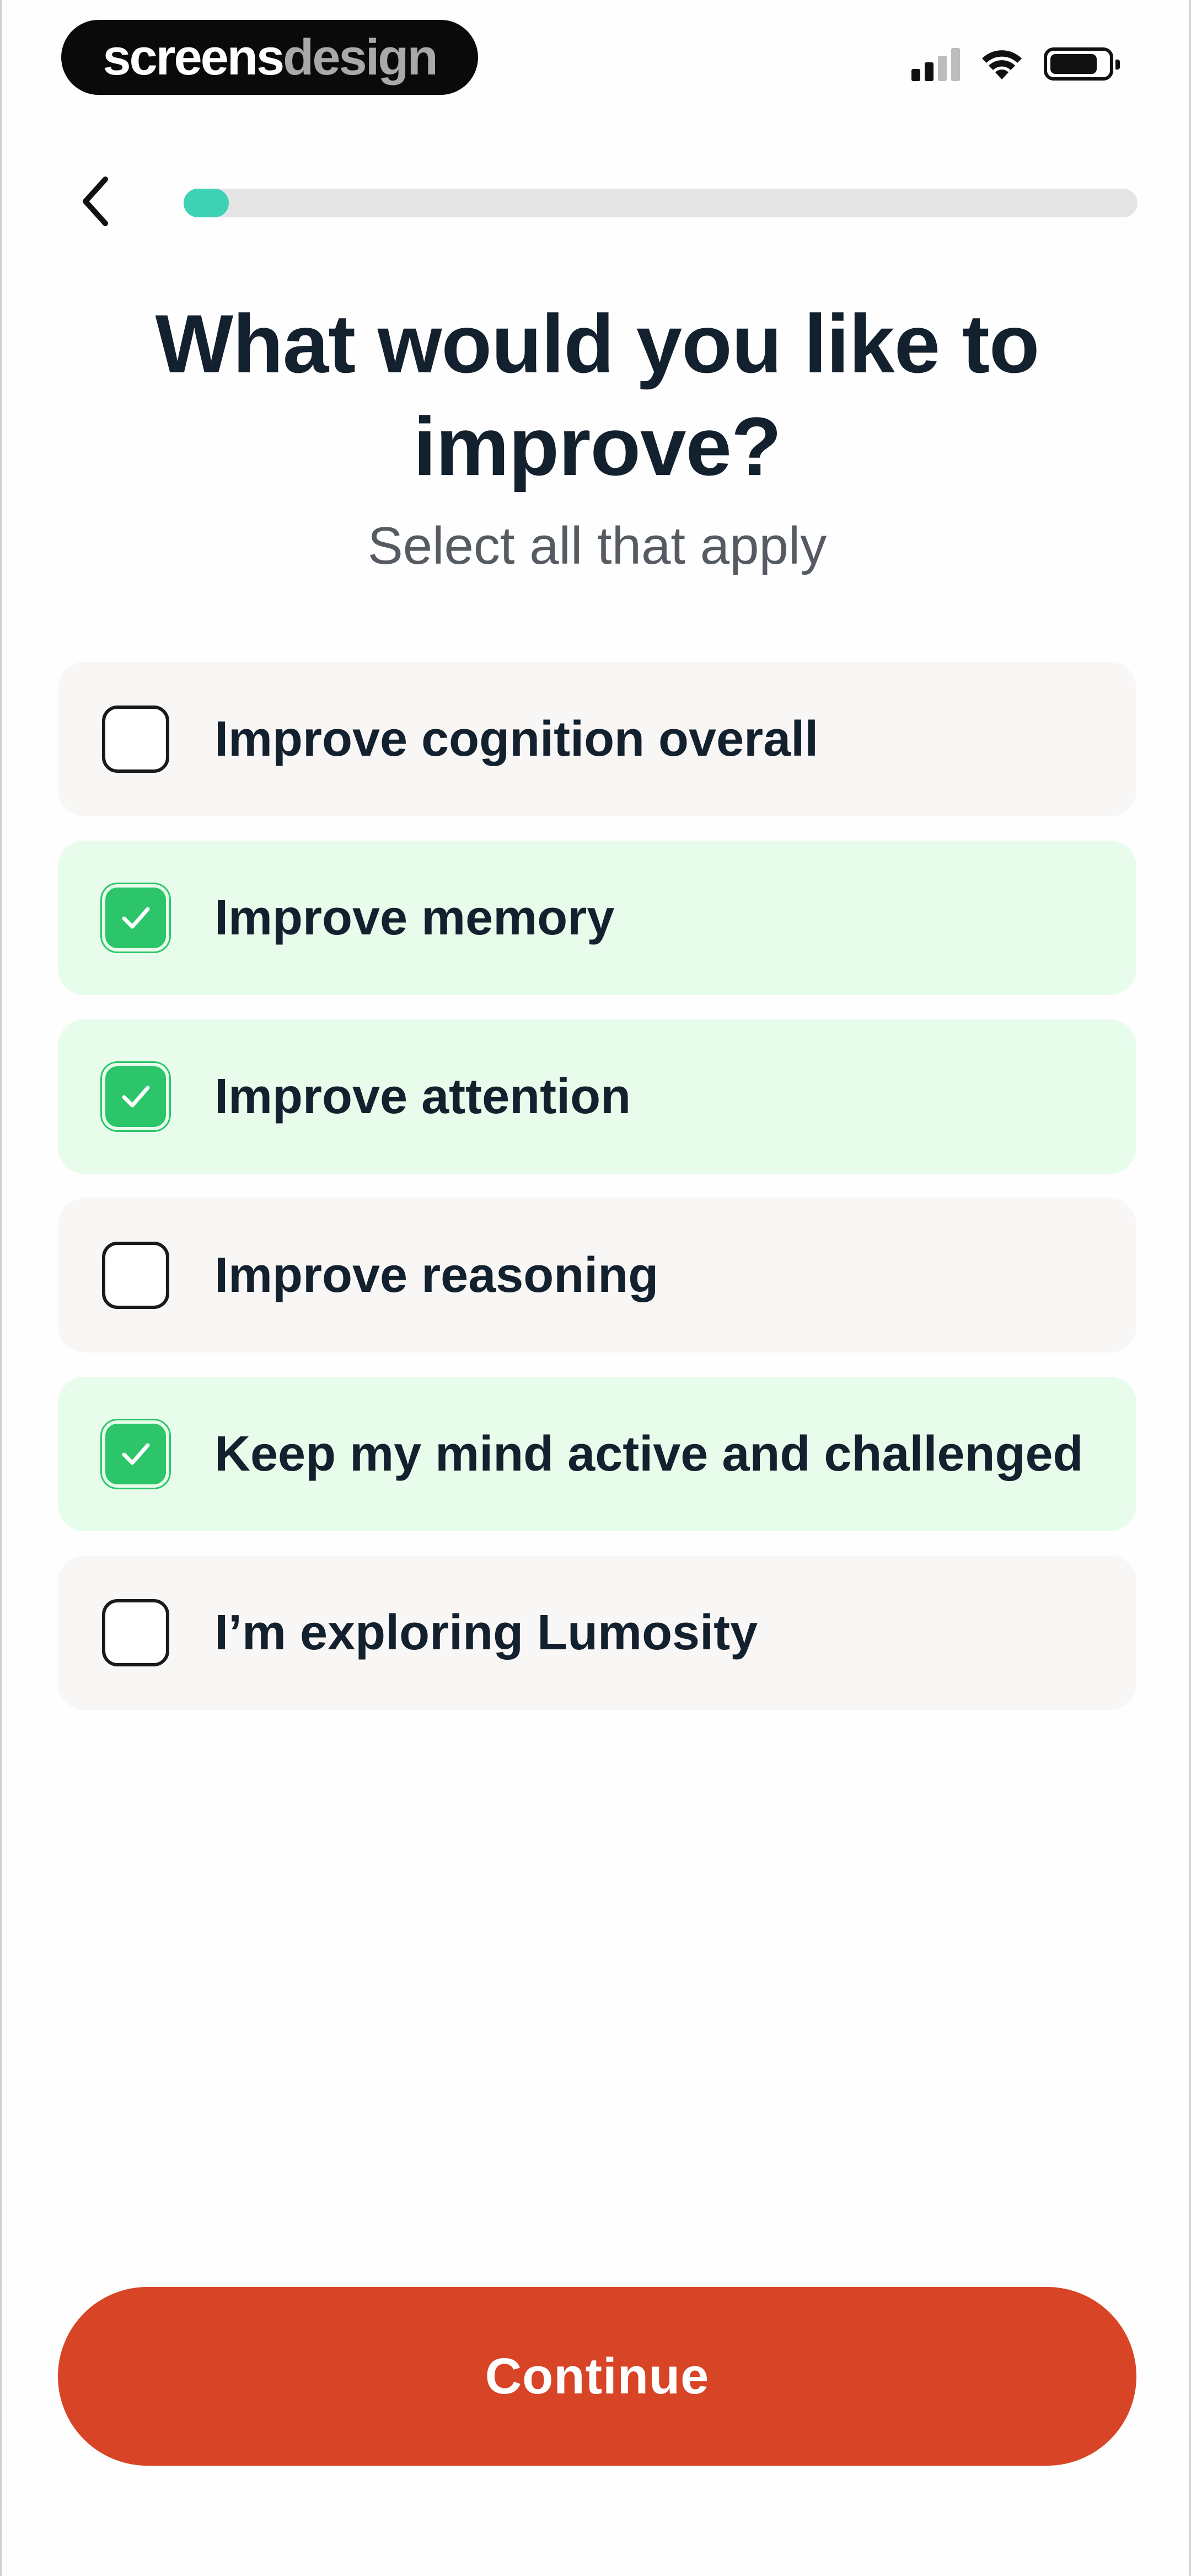 Image resolution: width=1191 pixels, height=2576 pixels. Describe the element at coordinates (422, 1096) in the screenshot. I see `option-label: Improve attention` at that location.